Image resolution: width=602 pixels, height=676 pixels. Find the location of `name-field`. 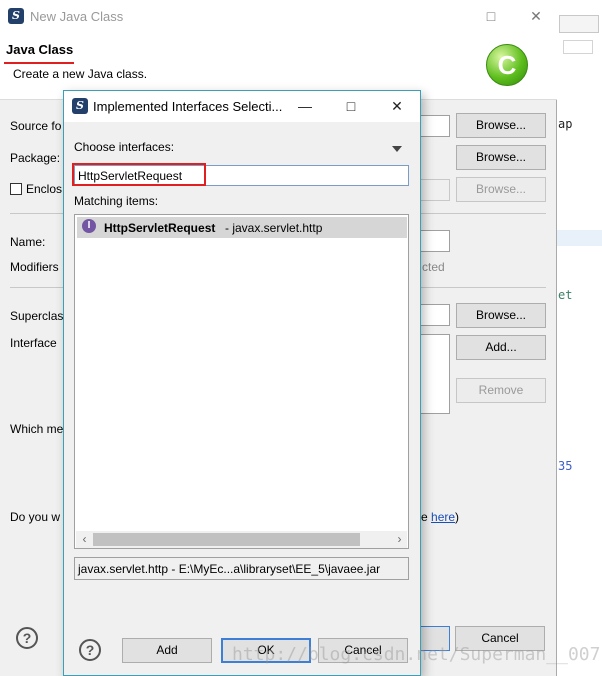

name-field is located at coordinates (435, 241).